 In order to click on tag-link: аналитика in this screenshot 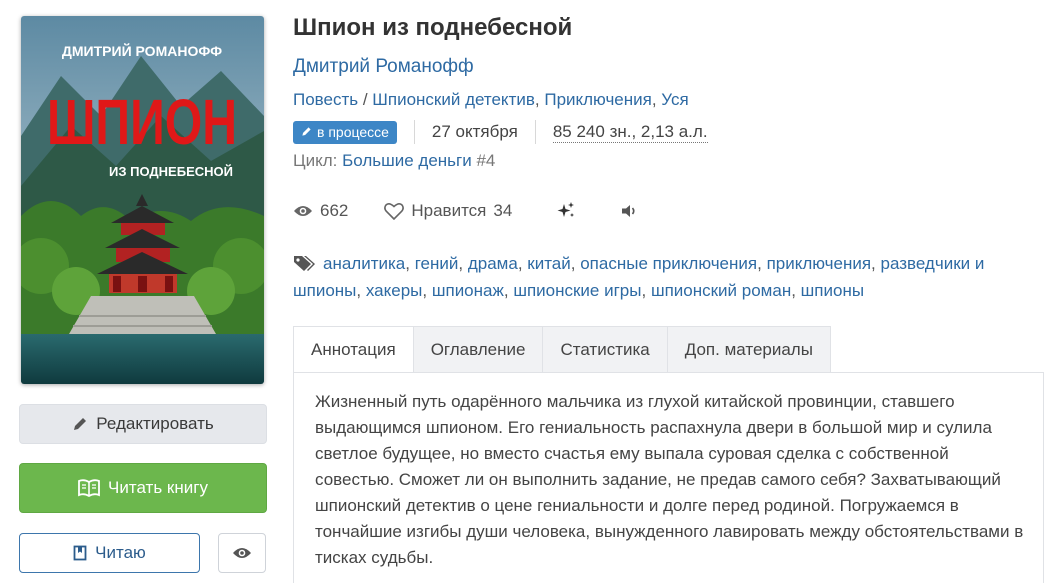, I will do `click(364, 263)`.